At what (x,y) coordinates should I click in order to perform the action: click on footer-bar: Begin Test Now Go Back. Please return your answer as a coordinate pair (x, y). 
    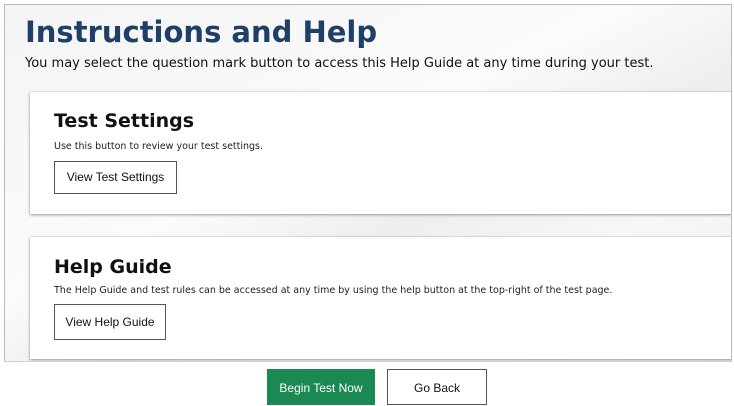
    Looking at the image, I should click on (368, 383).